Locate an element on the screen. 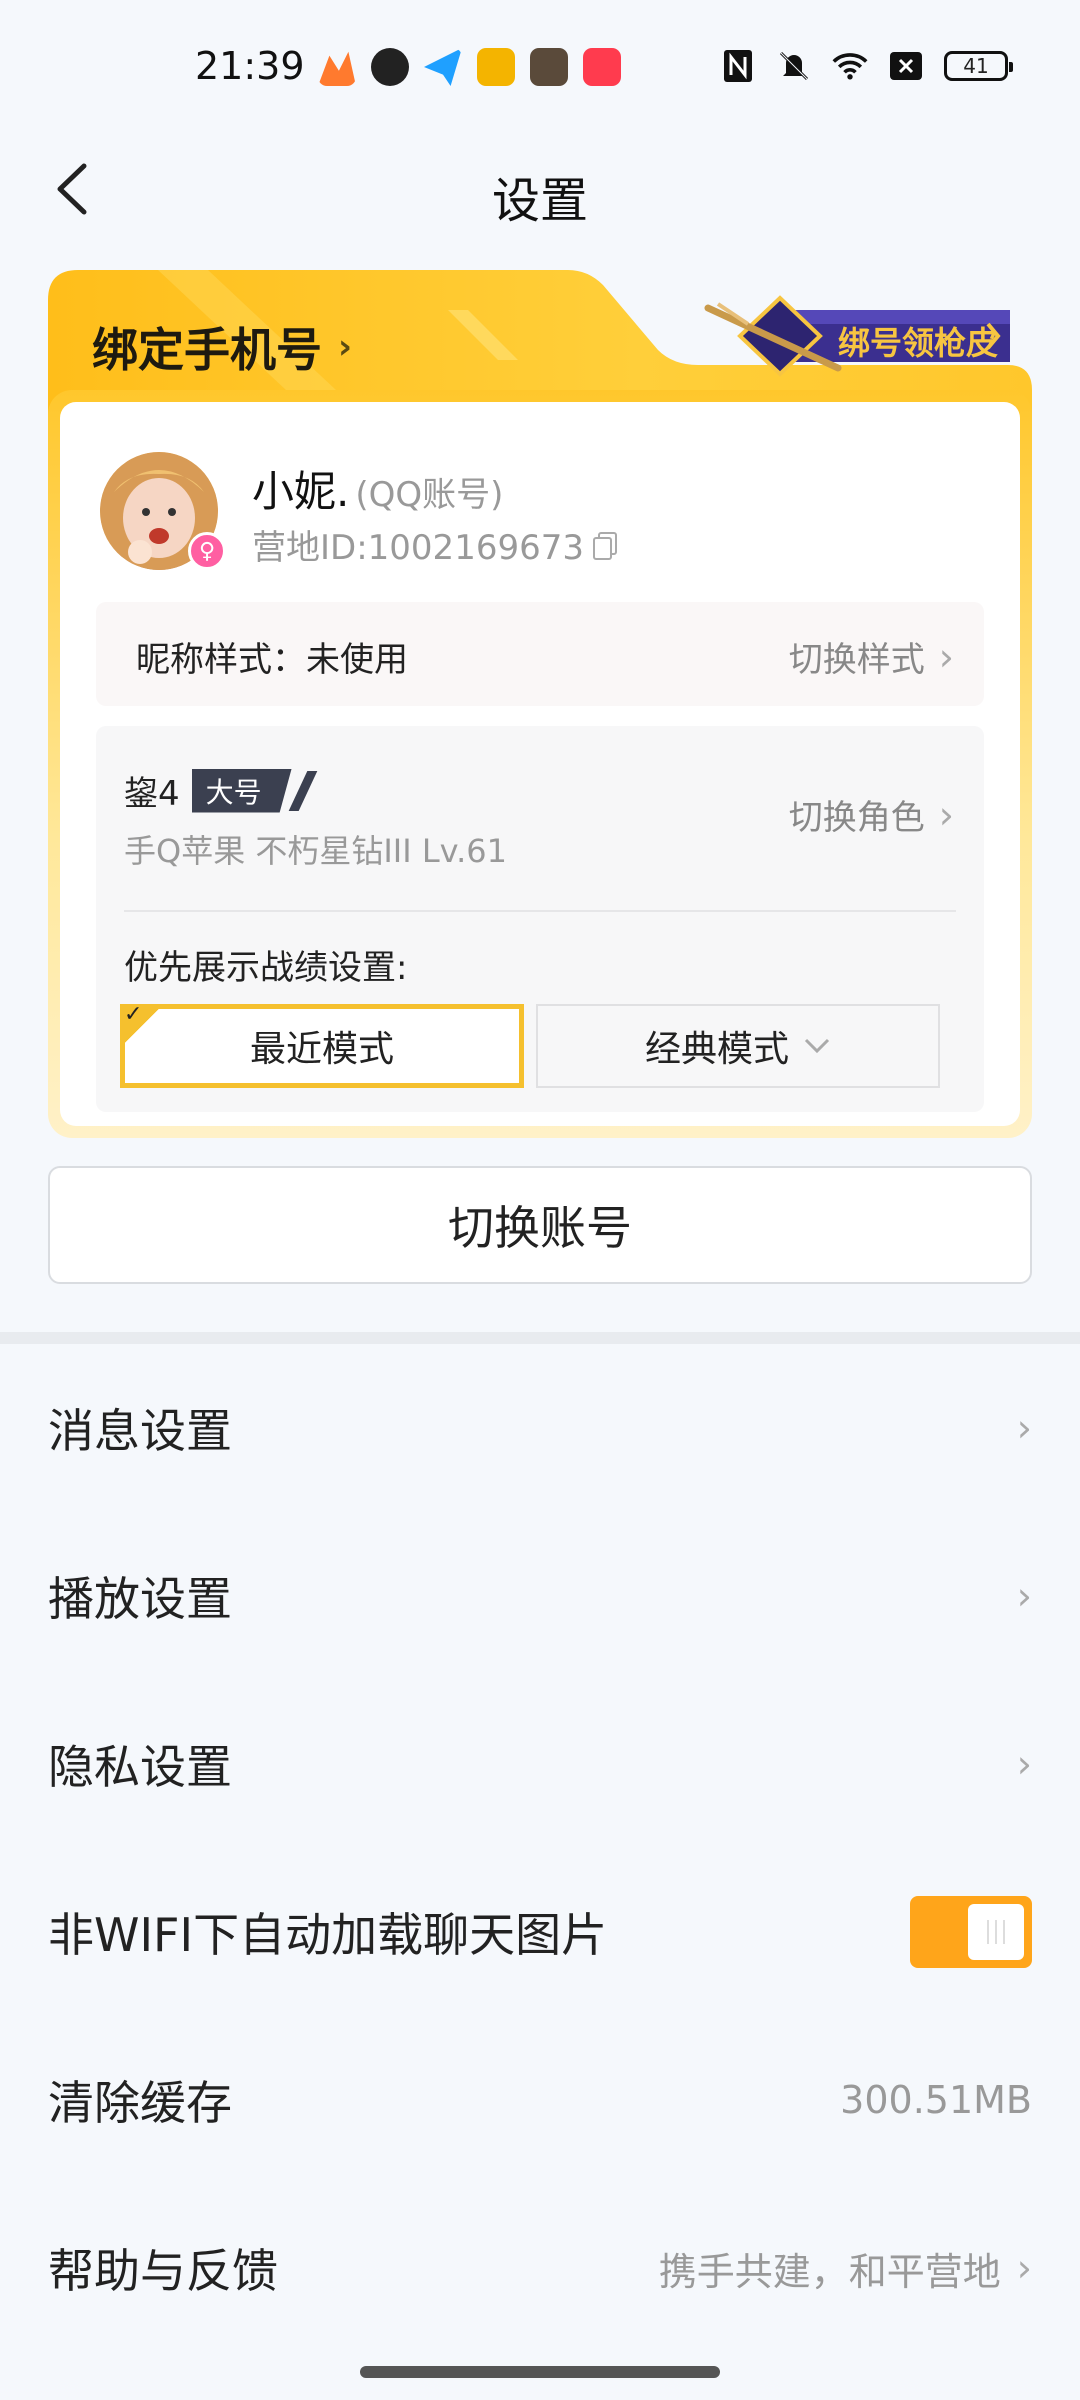  section-divider is located at coordinates (540, 1338).